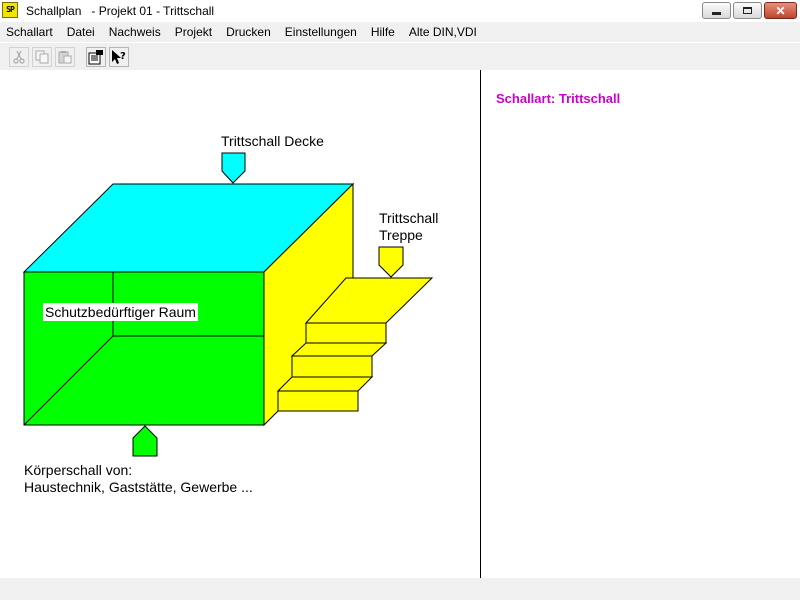 This screenshot has height=600, width=800. I want to click on context-help-button: ?, so click(119, 57).